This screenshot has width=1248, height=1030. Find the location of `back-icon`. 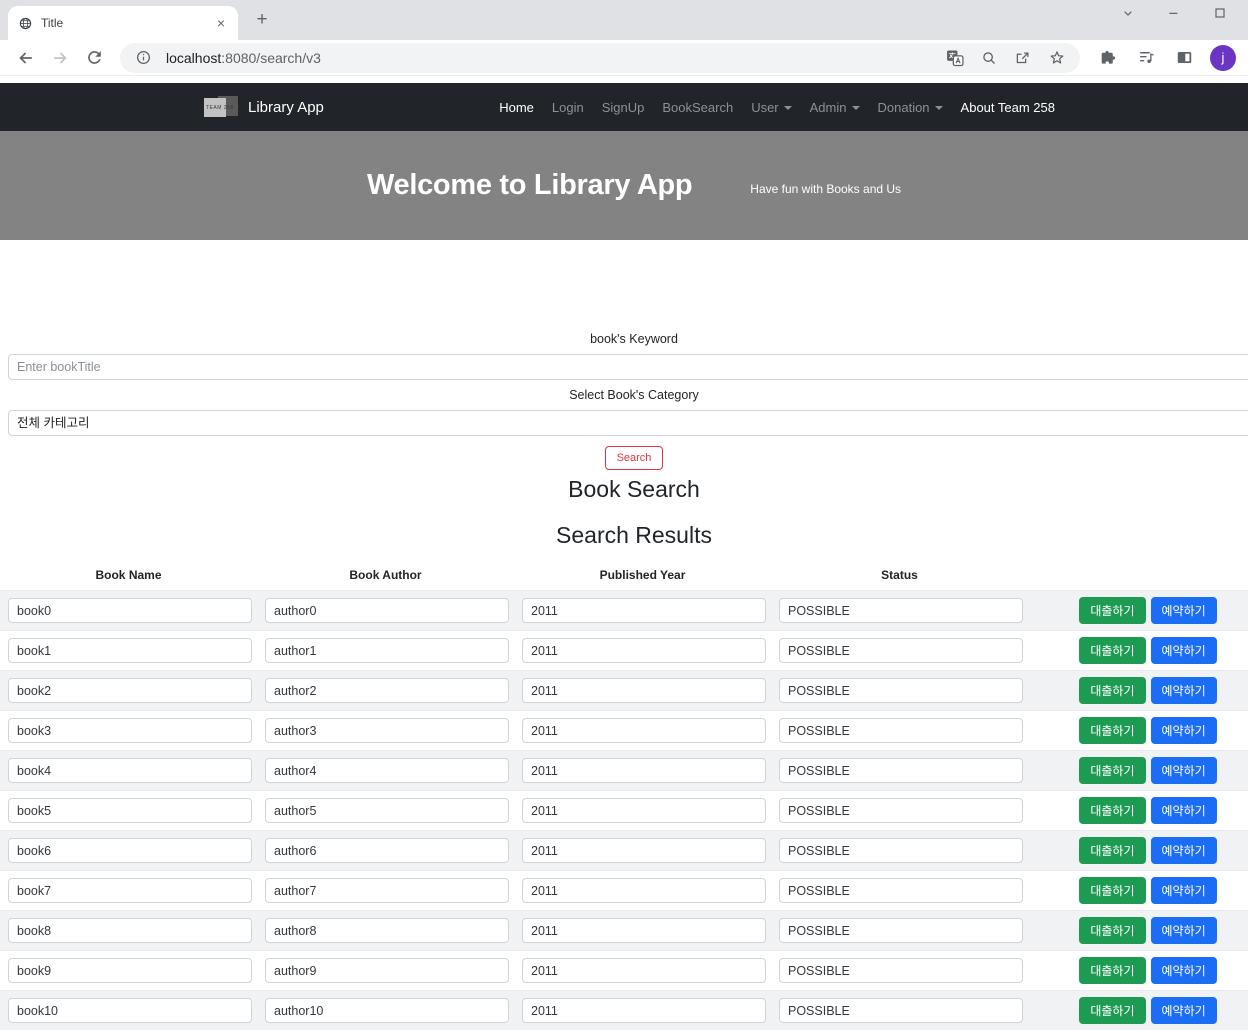

back-icon is located at coordinates (26, 58).